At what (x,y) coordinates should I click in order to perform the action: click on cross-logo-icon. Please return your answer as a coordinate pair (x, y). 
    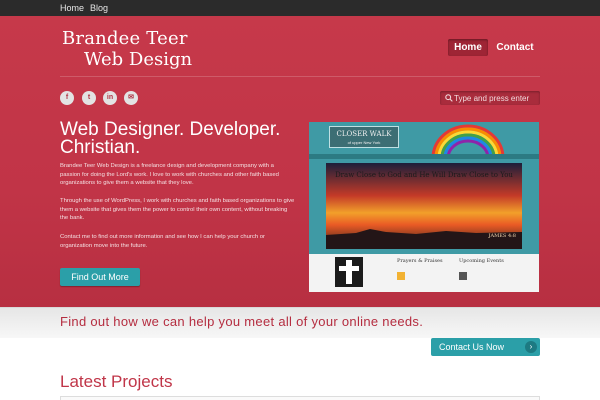
    Looking at the image, I should click on (349, 272).